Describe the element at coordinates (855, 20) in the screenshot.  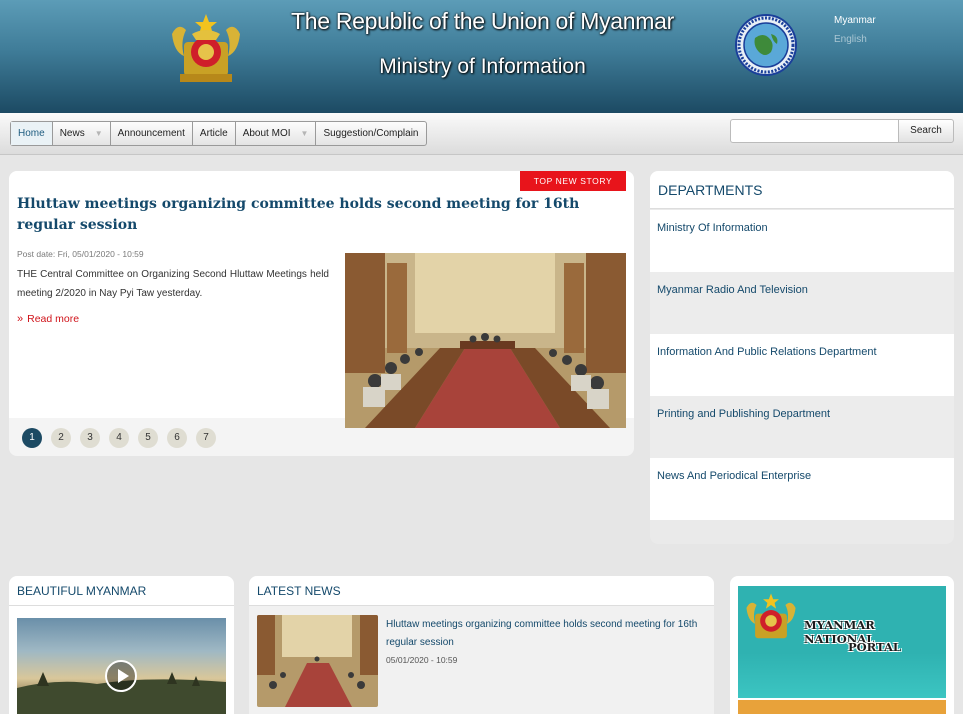
I see `language-myanmar-link: Myanmar` at that location.